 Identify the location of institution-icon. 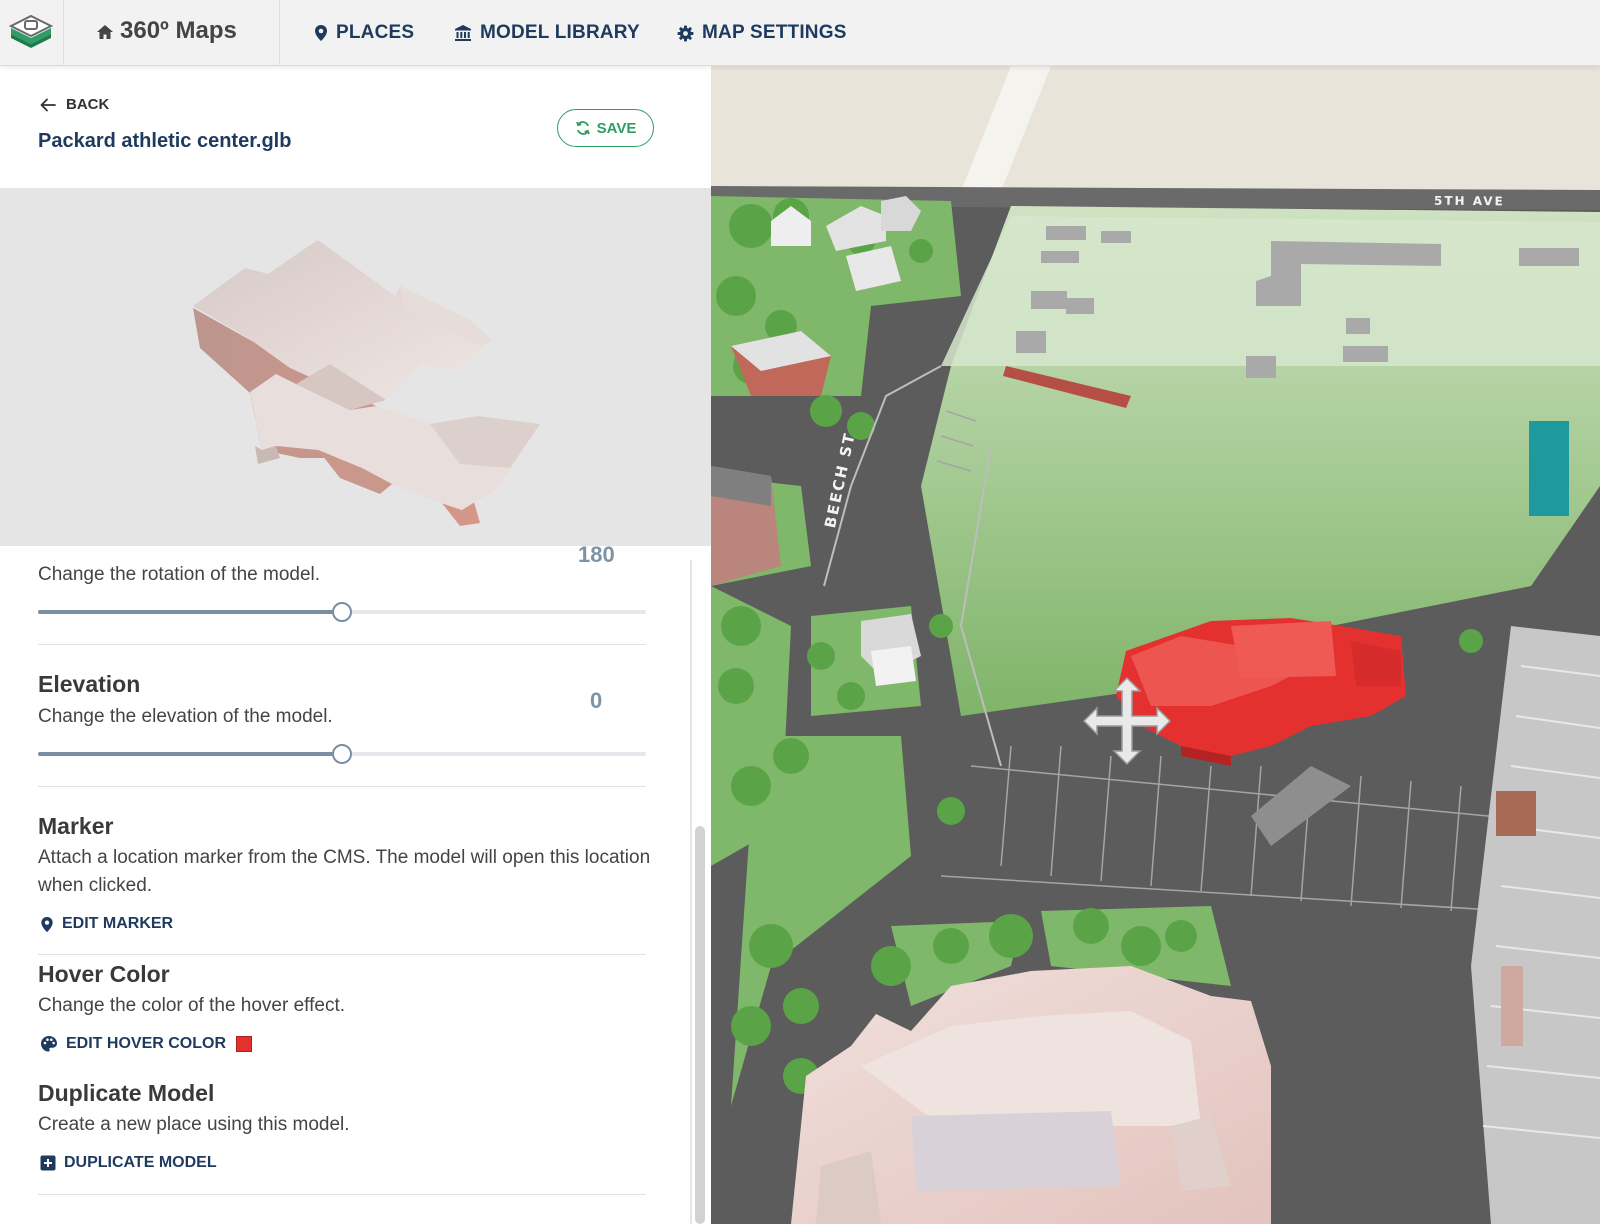
(463, 33).